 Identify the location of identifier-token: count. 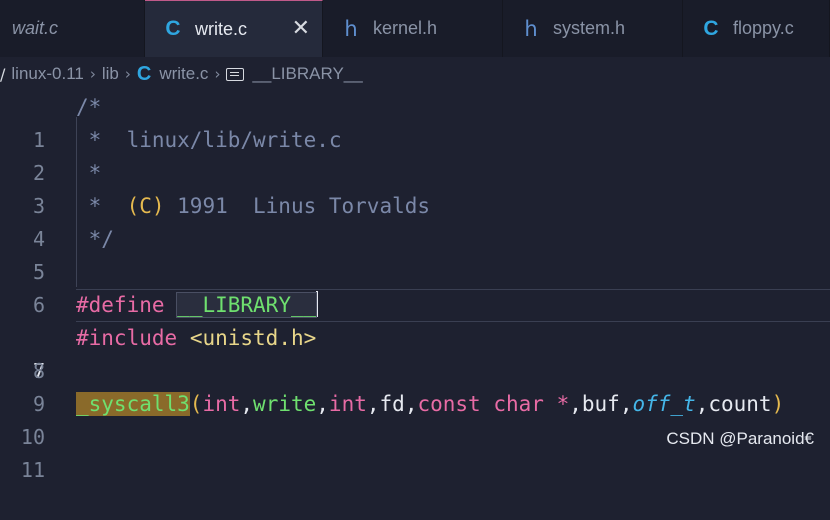
(740, 404).